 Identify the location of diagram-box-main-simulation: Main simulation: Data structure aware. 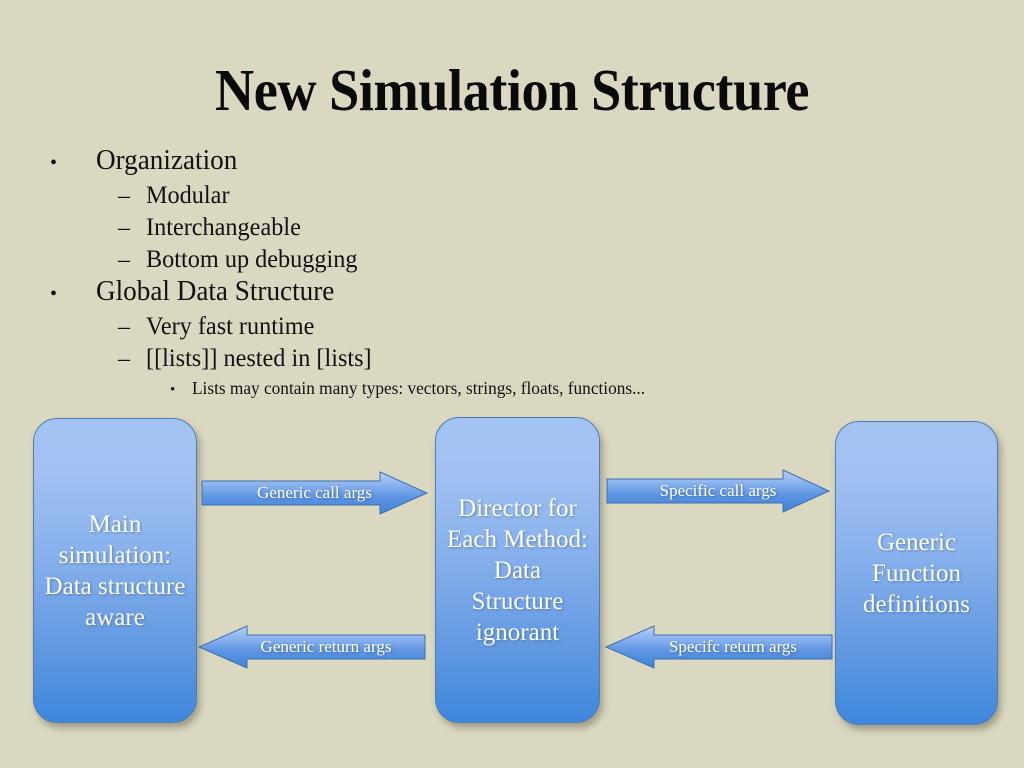
(115, 570).